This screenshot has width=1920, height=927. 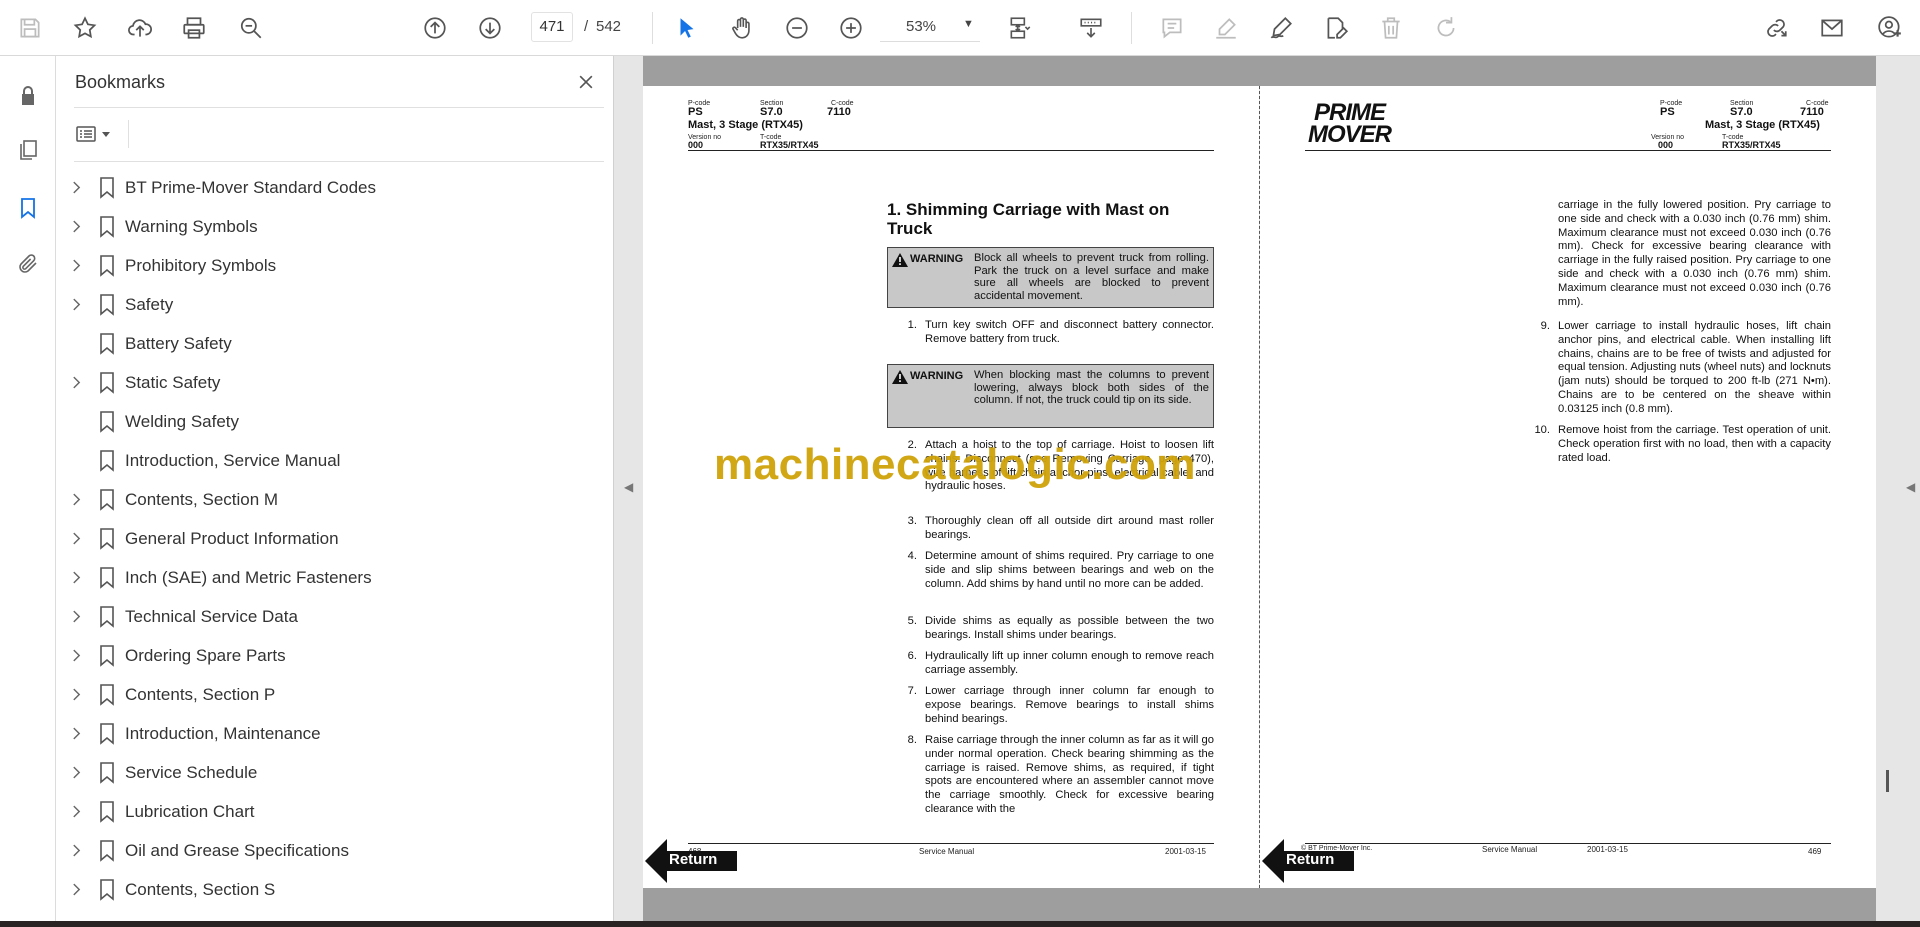 What do you see at coordinates (1281, 28) in the screenshot?
I see `draw-pen-icon` at bounding box center [1281, 28].